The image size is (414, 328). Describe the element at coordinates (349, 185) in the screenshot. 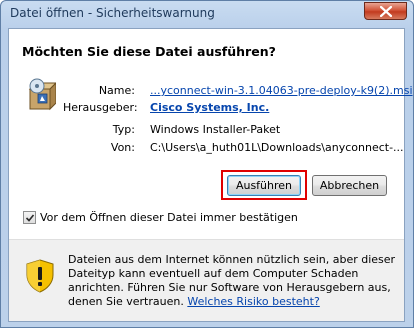

I see `cancel-button: Abbrechen` at that location.